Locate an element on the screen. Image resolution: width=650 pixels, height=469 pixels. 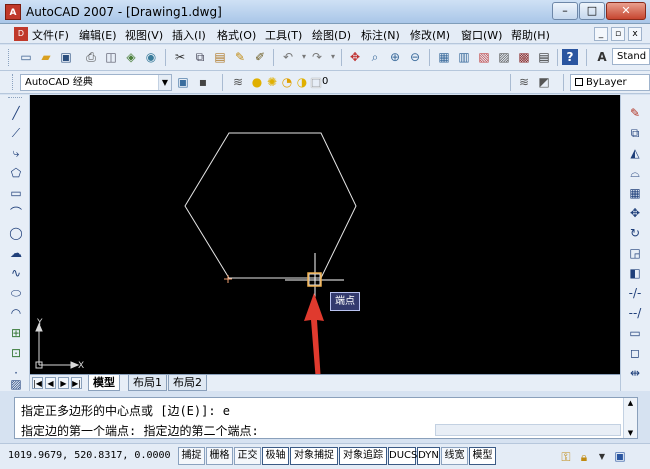
erase-icon: ✎ is located at coordinates (635, 113).